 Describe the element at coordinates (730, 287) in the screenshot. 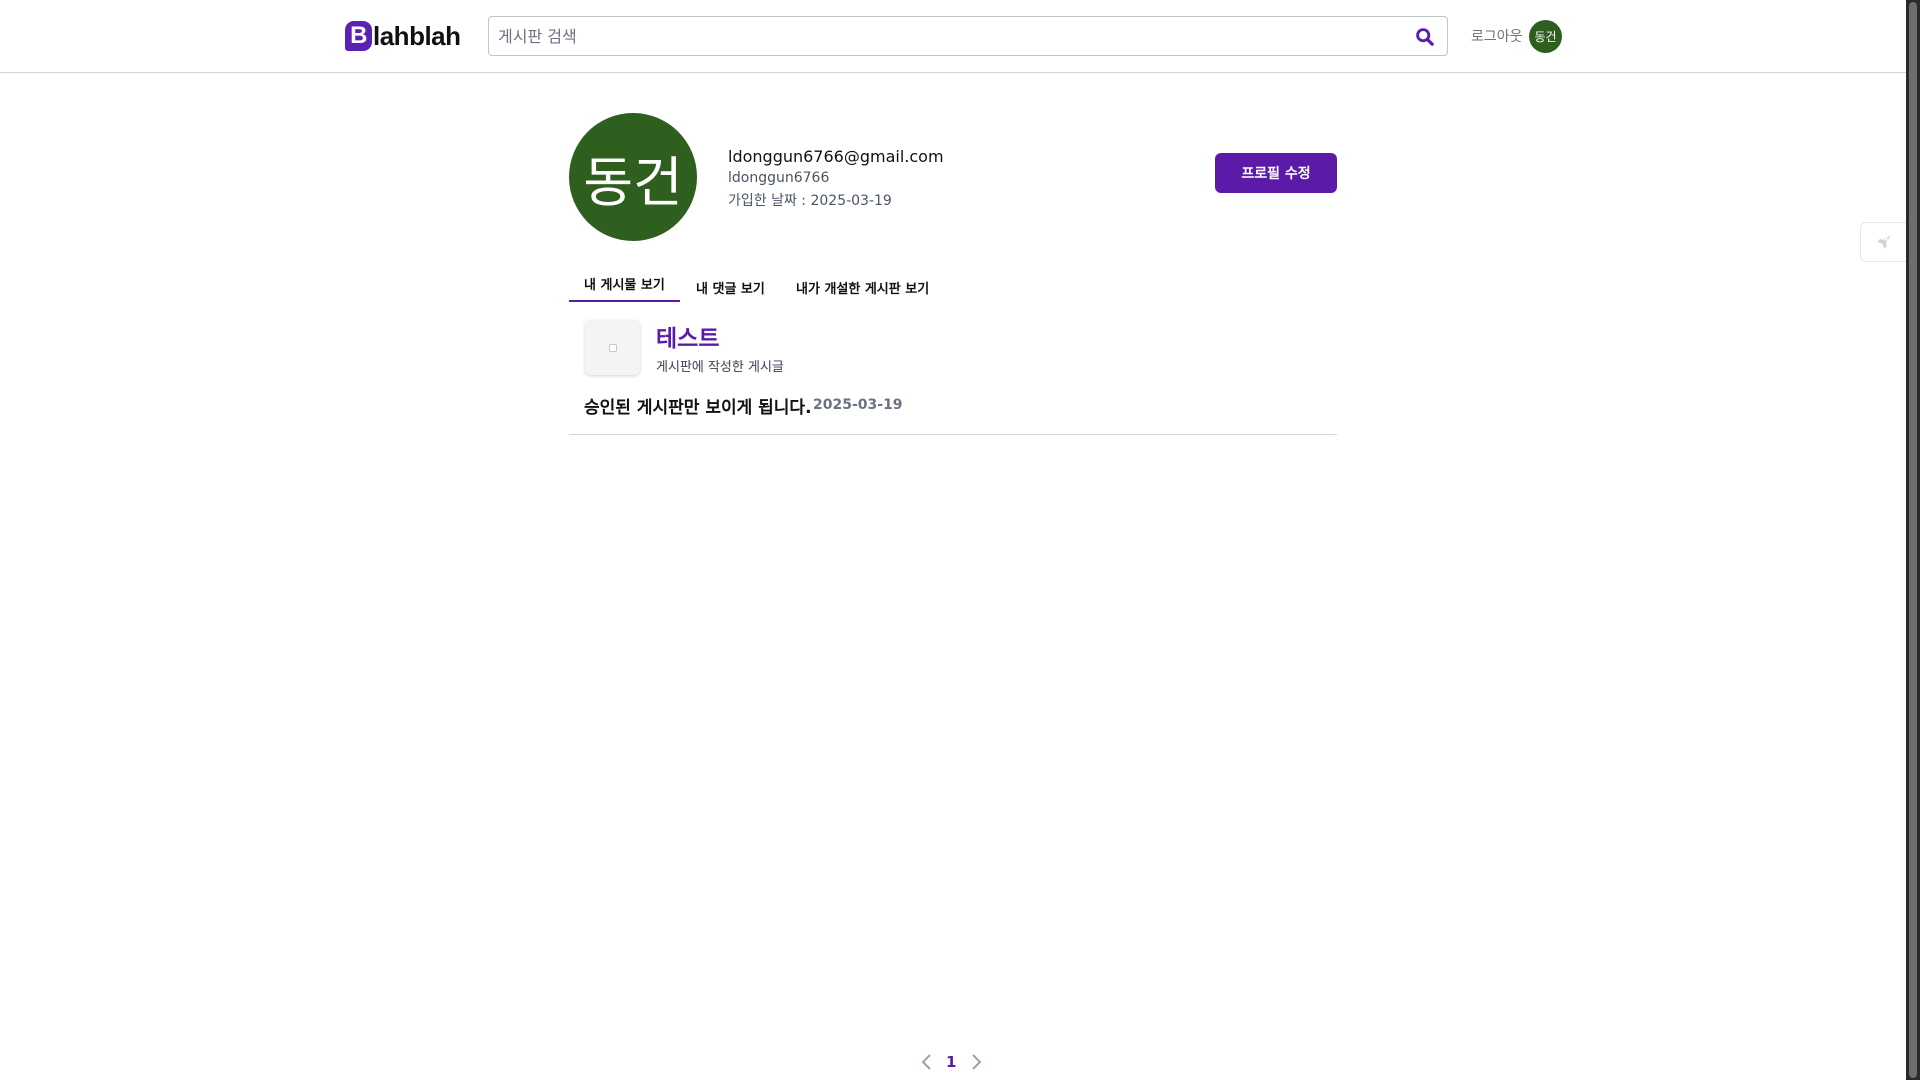

I see `tab-my-comments: 내 댓글 보기` at that location.